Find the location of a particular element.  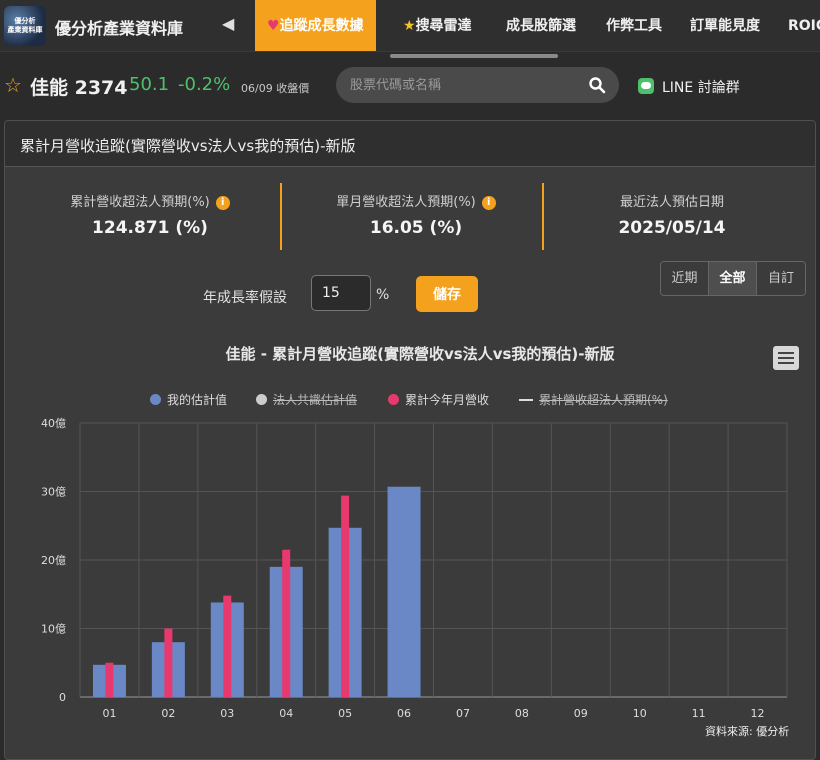

y-tick-label: 10億 is located at coordinates (53, 629).